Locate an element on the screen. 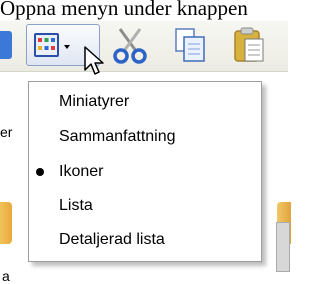  menu-item-label: Ikoner is located at coordinates (81, 171).